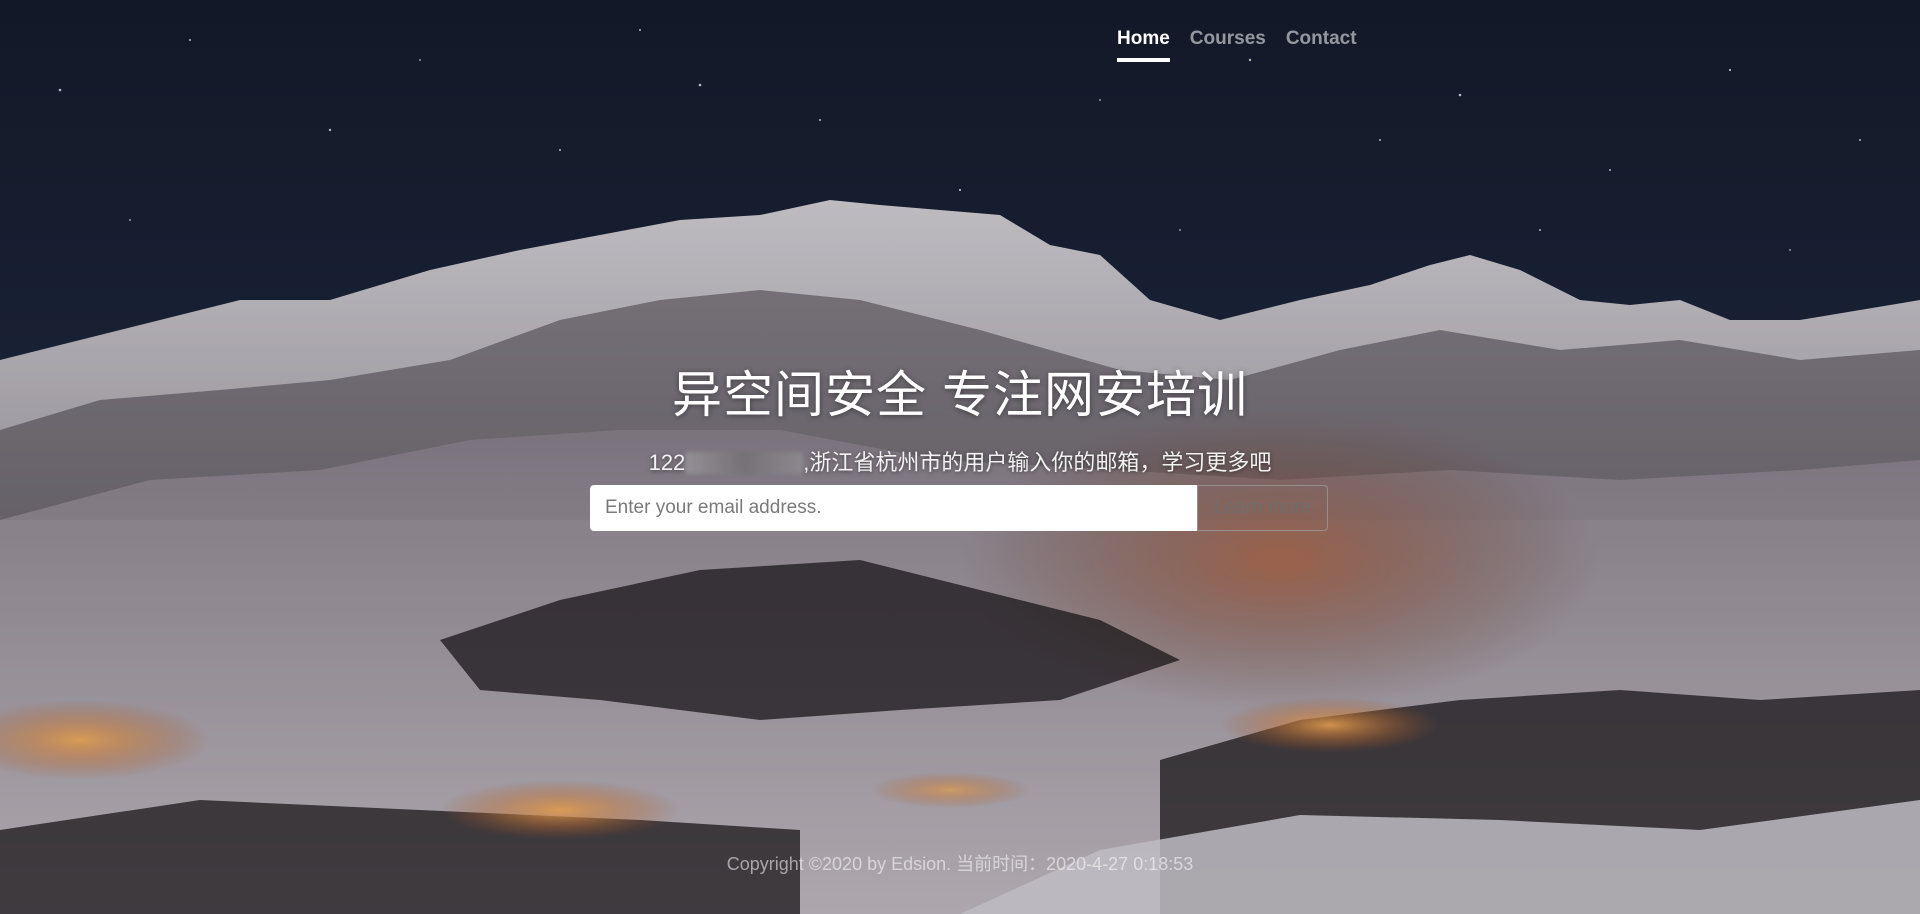  I want to click on nav-home-link: Home, so click(1143, 45).